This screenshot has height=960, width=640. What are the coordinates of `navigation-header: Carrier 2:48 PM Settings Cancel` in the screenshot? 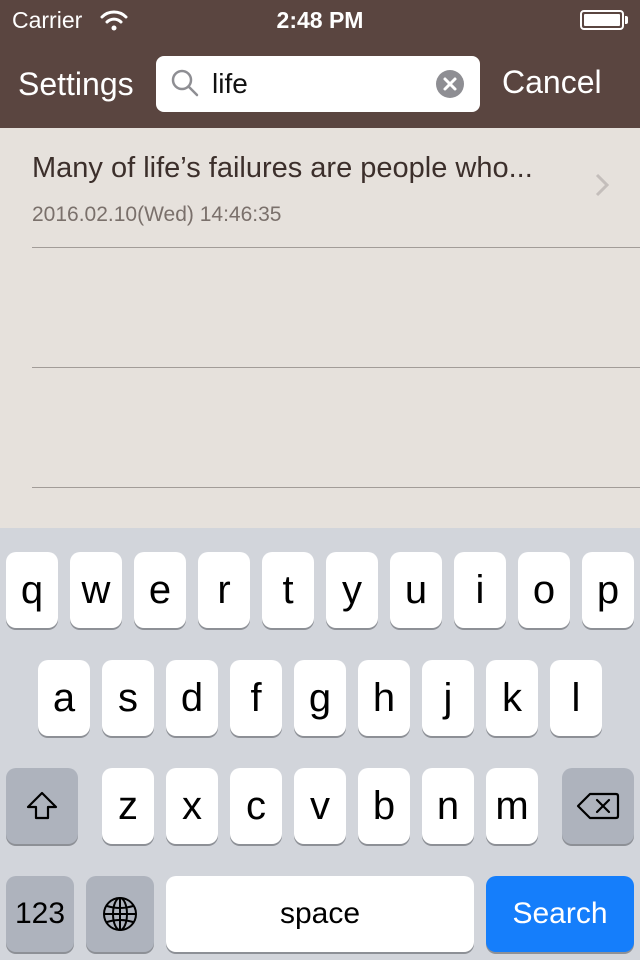 It's located at (320, 64).